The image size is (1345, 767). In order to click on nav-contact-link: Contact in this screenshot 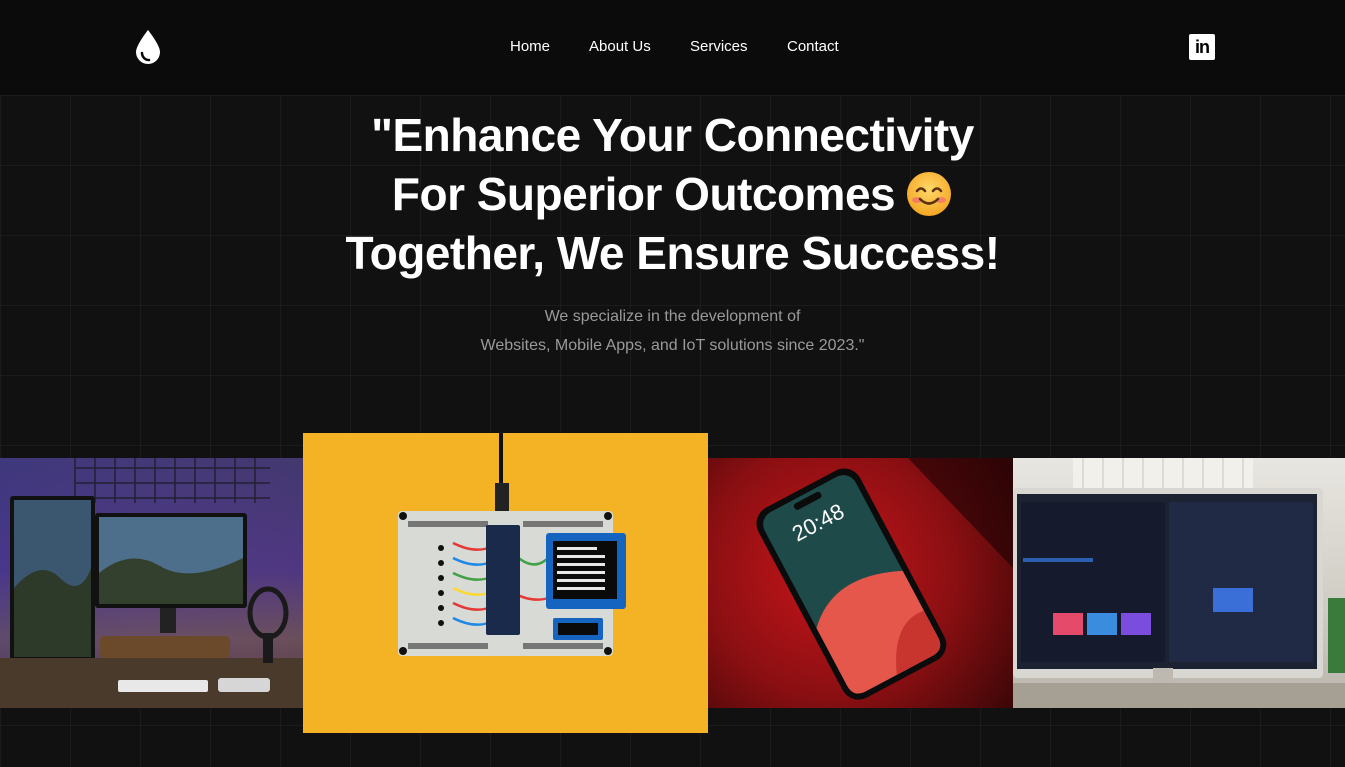, I will do `click(813, 46)`.